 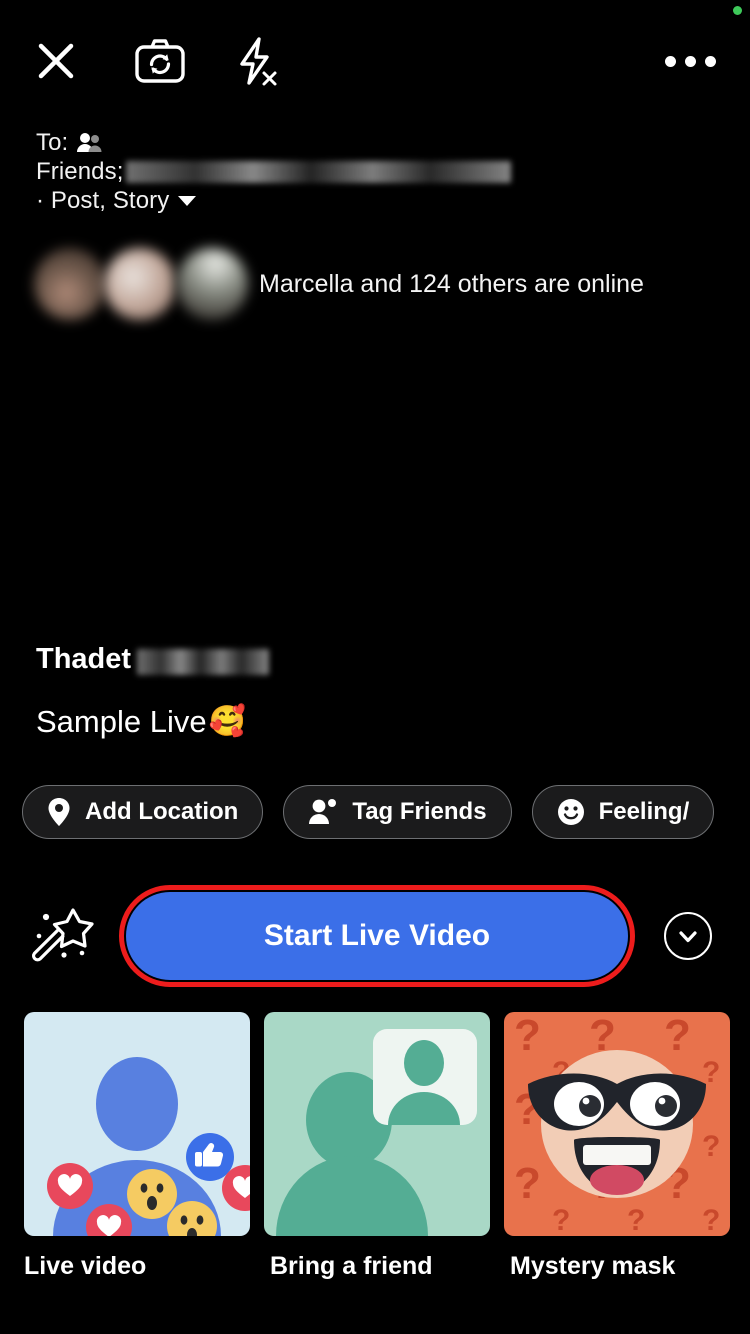 What do you see at coordinates (162, 811) in the screenshot?
I see `add-location-label: Add Location` at bounding box center [162, 811].